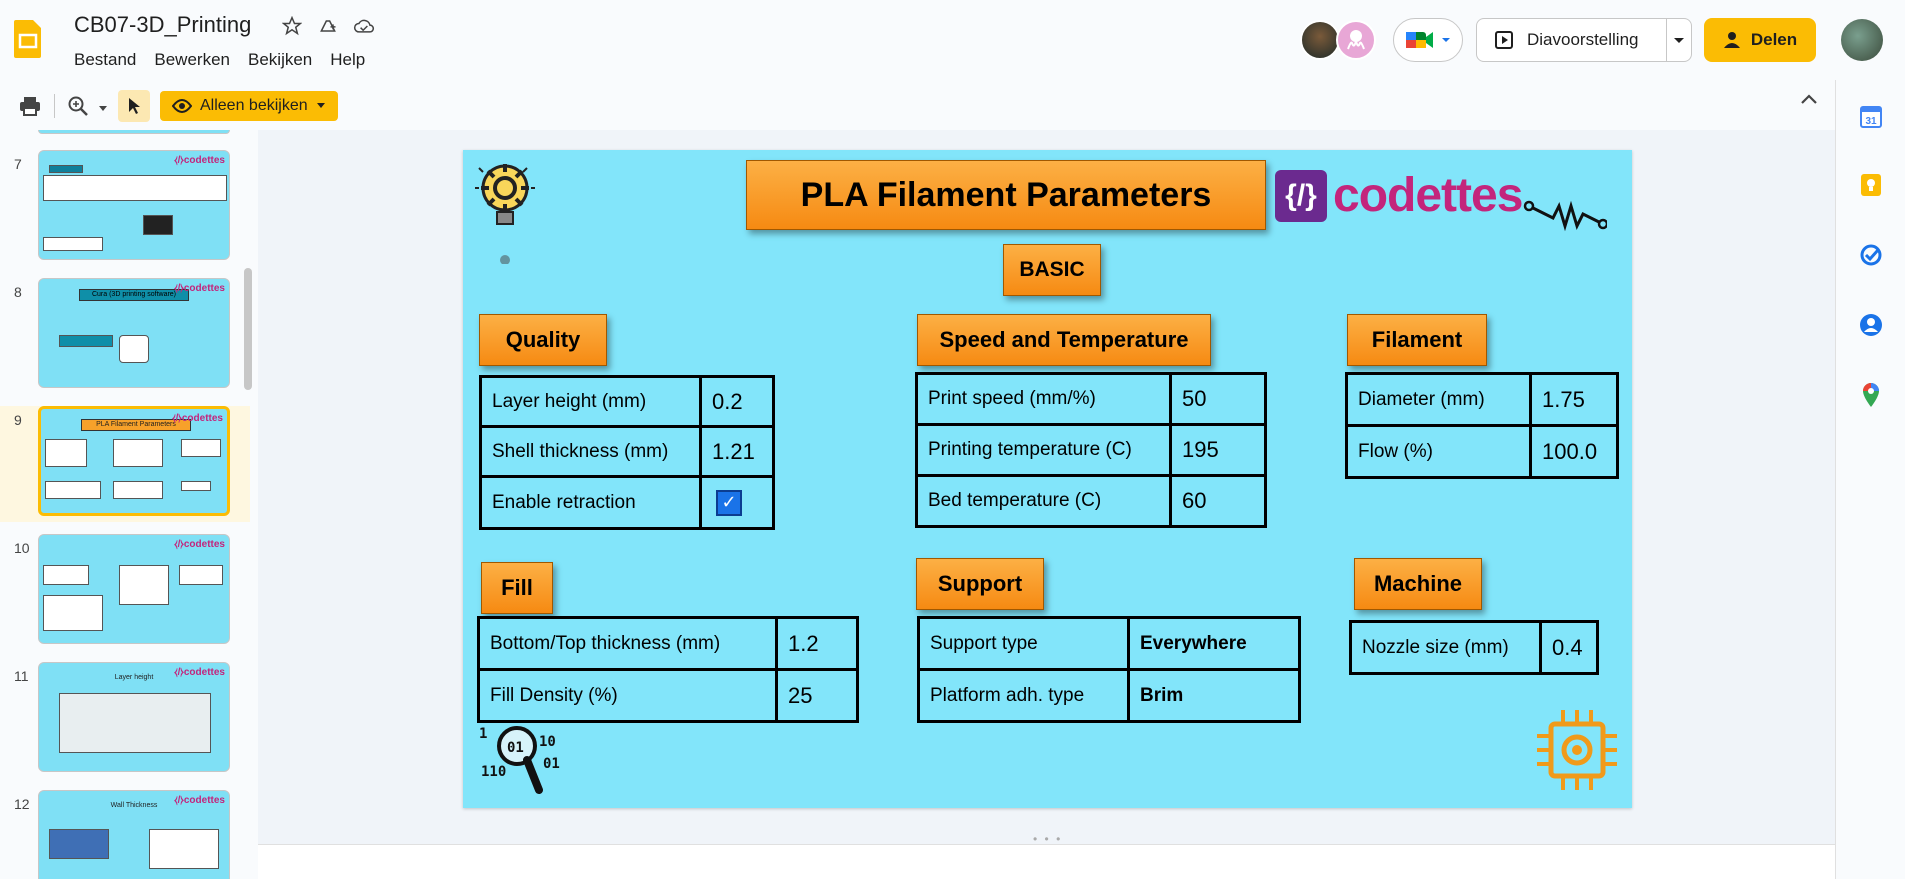 Image resolution: width=1905 pixels, height=879 pixels. I want to click on thumb-partial, so click(134, 132).